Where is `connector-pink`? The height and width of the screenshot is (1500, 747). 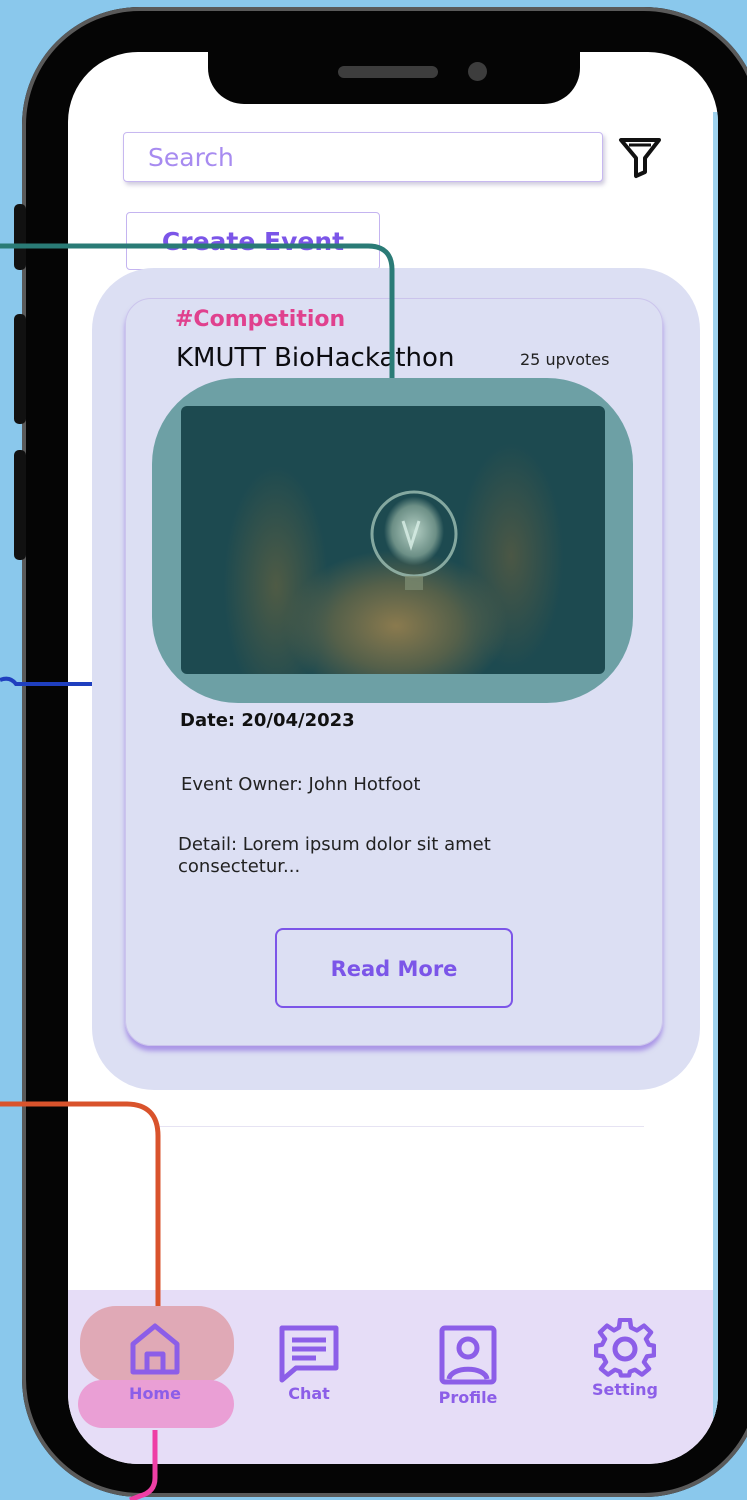
connector-pink is located at coordinates (143, 1465).